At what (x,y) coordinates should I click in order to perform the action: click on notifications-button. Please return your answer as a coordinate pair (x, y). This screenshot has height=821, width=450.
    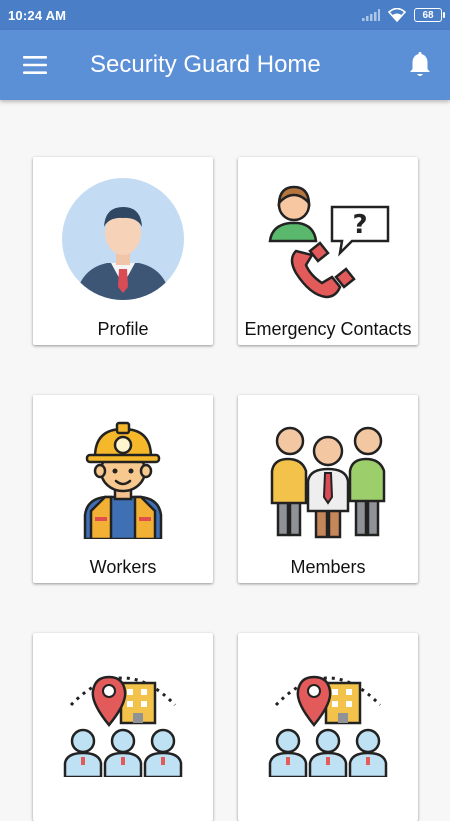
    Looking at the image, I should click on (420, 65).